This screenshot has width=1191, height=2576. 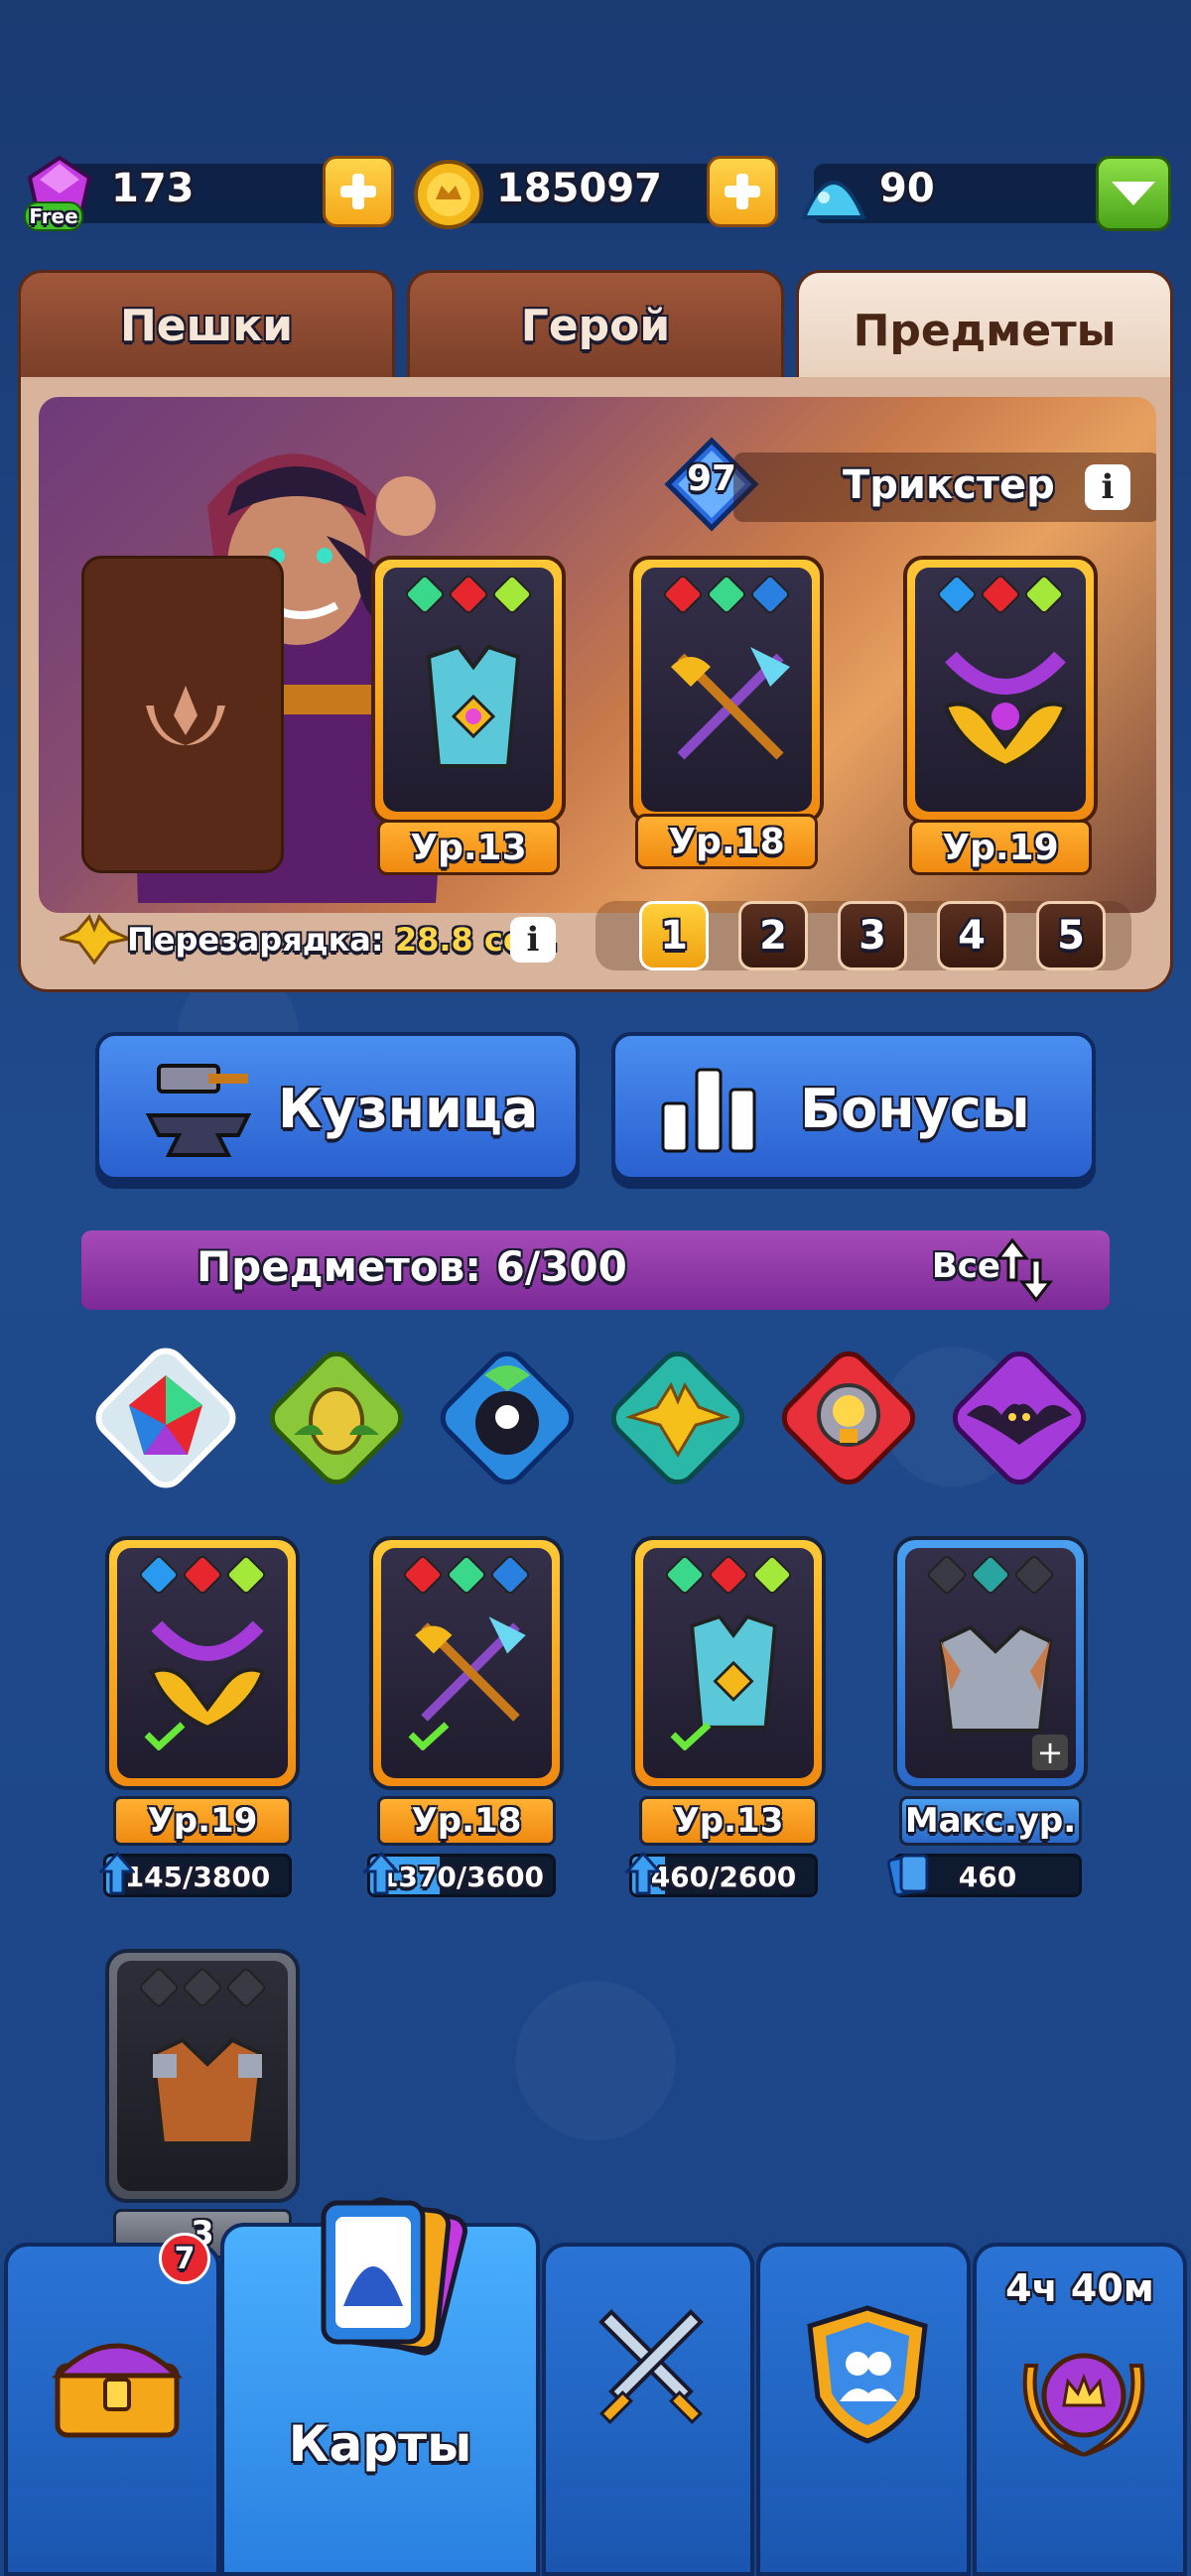 I want to click on recharge-label: Перезарядка: 28.8 сек., so click(x=343, y=940).